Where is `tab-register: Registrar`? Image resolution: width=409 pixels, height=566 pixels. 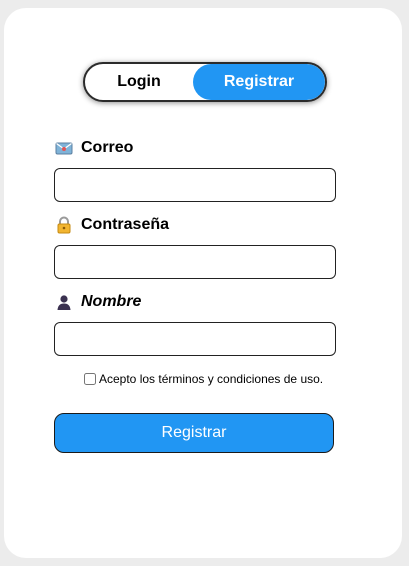
tab-register: Registrar is located at coordinates (259, 82).